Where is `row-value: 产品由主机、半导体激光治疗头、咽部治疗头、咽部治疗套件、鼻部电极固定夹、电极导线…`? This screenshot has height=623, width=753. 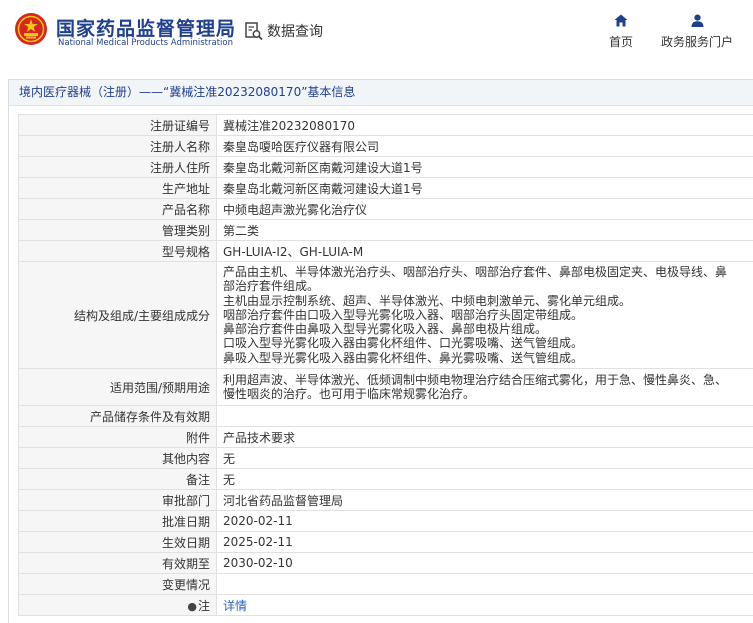 row-value: 产品由主机、半导体激光治疗头、咽部治疗头、咽部治疗套件、鼻部电极固定夹、电极导线… is located at coordinates (484, 315).